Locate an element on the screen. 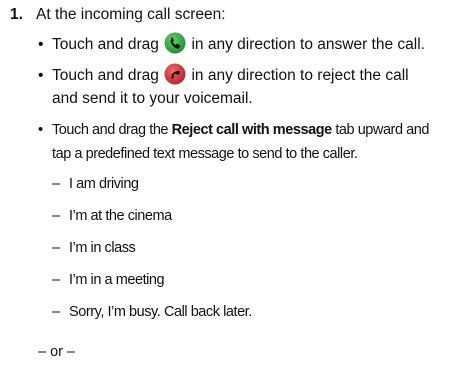 The width and height of the screenshot is (472, 368). reject-call-icon is located at coordinates (175, 74).